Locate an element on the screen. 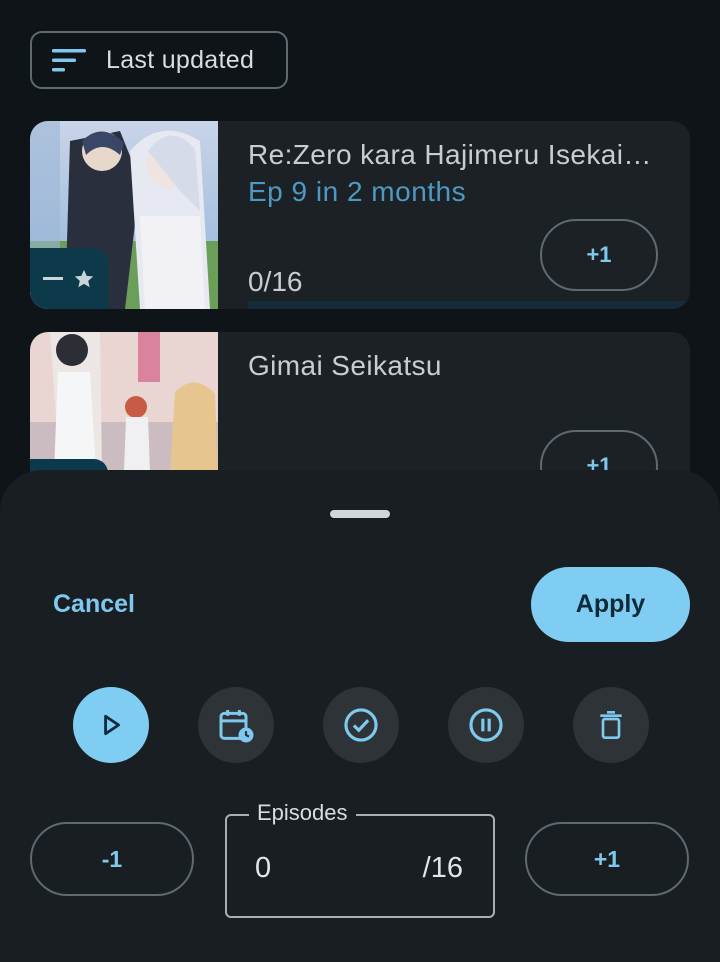 Image resolution: width=720 pixels, height=962 pixels. play-icon is located at coordinates (112, 725).